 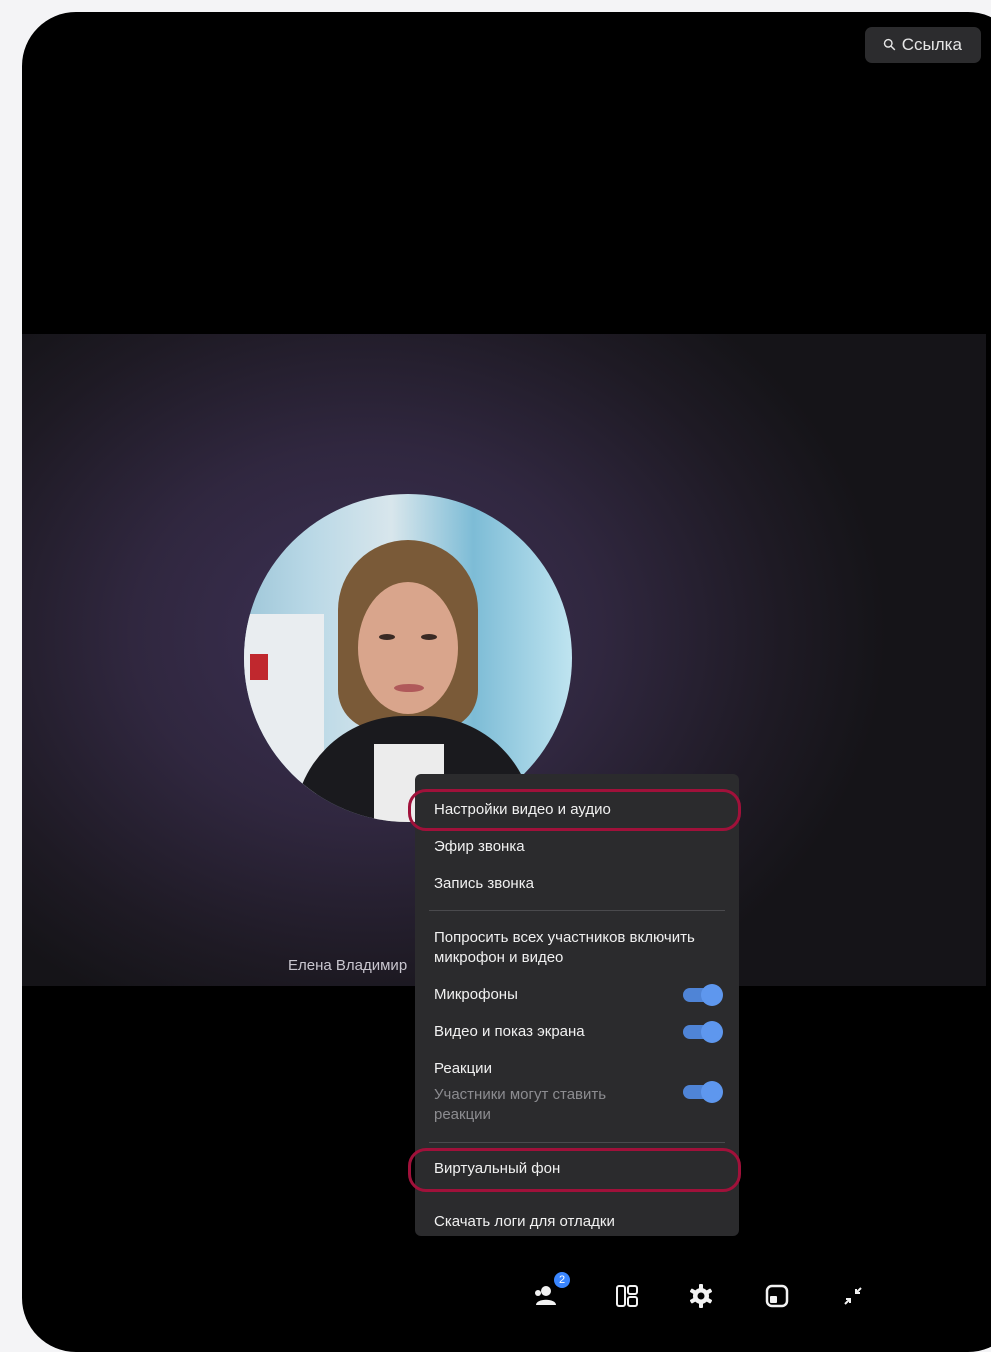 I want to click on microphones-toggle, so click(x=703, y=995).